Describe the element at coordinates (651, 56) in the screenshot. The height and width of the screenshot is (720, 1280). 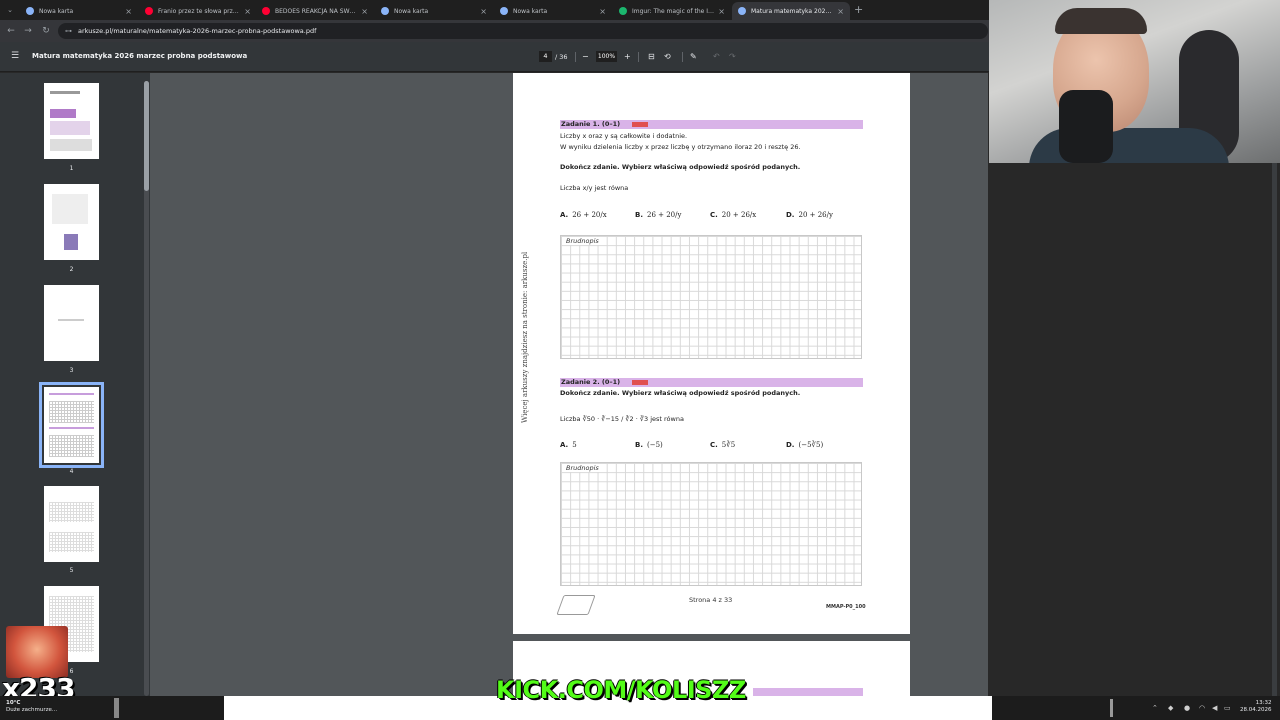
I see `fit-page-icon: ⊟` at that location.